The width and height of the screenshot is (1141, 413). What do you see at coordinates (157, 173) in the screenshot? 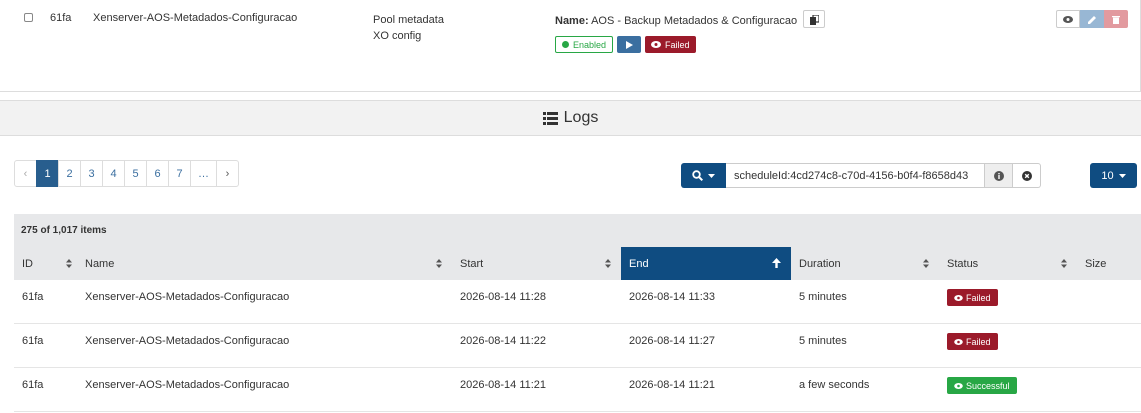
I see `page-6-button: 6` at bounding box center [157, 173].